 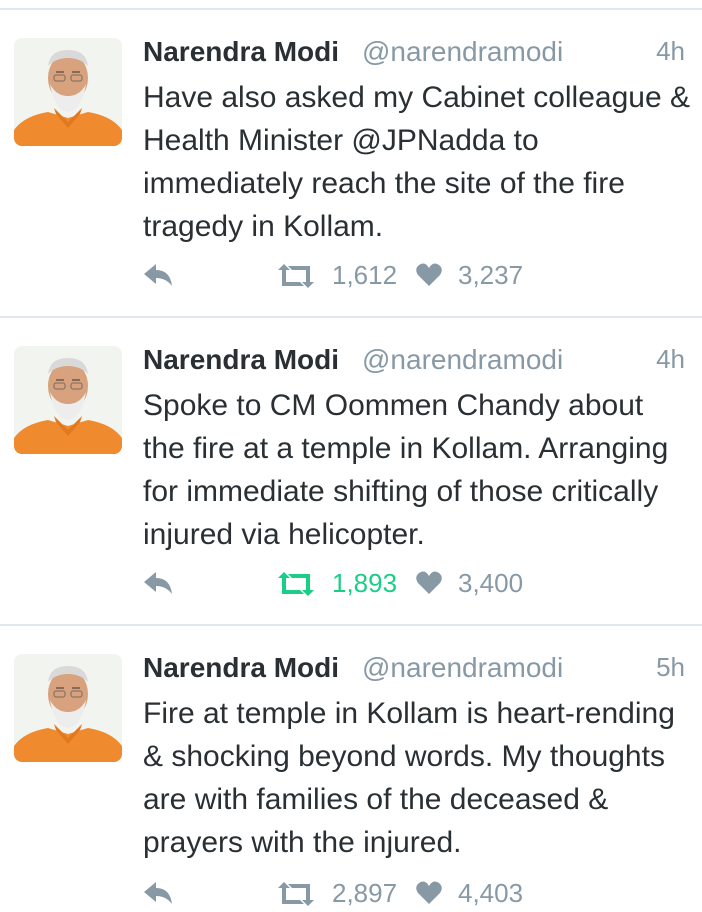 I want to click on tweet-actions: 1,612 3,237, so click(x=390, y=276).